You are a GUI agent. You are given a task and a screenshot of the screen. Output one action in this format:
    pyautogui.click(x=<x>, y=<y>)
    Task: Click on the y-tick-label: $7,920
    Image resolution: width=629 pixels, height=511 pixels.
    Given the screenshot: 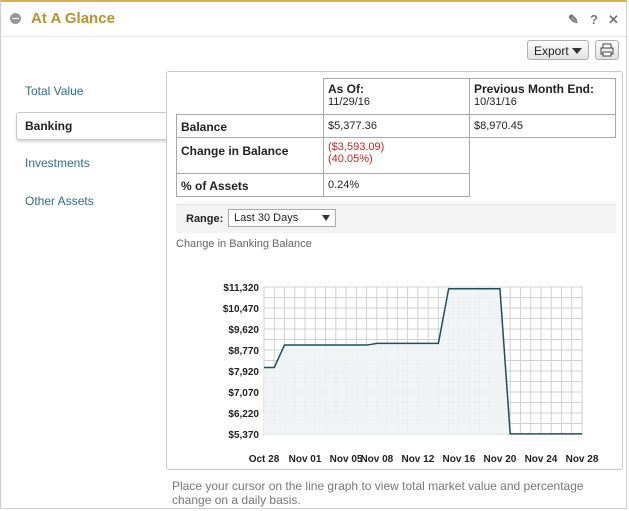 What is the action you would take?
    pyautogui.click(x=243, y=372)
    